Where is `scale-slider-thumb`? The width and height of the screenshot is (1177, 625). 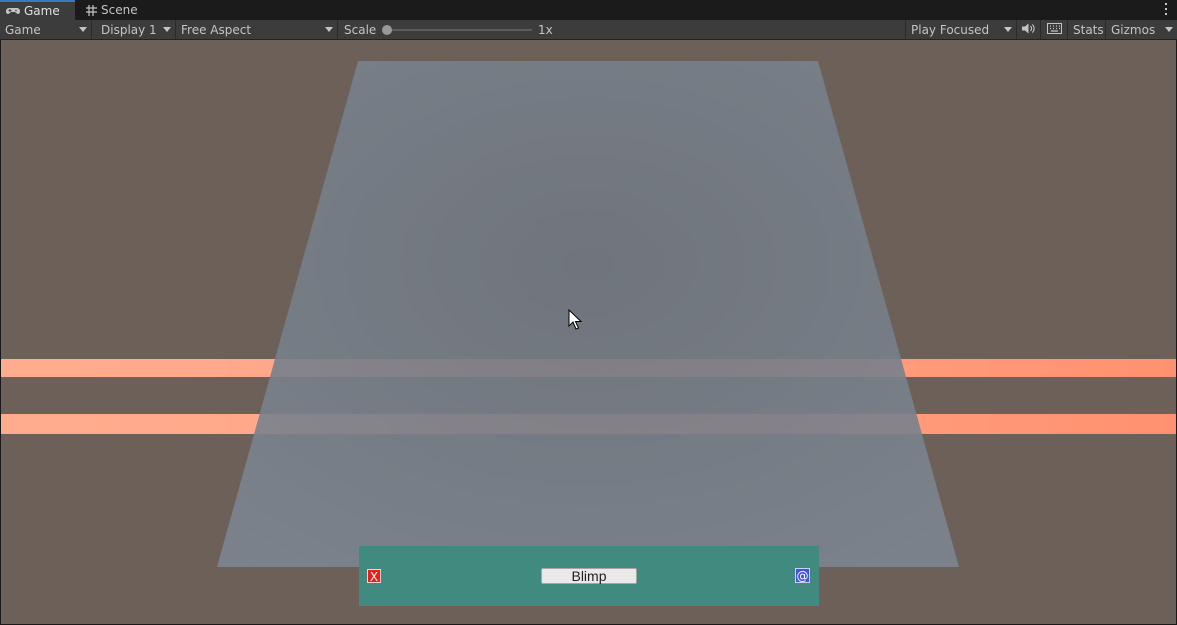
scale-slider-thumb is located at coordinates (387, 30).